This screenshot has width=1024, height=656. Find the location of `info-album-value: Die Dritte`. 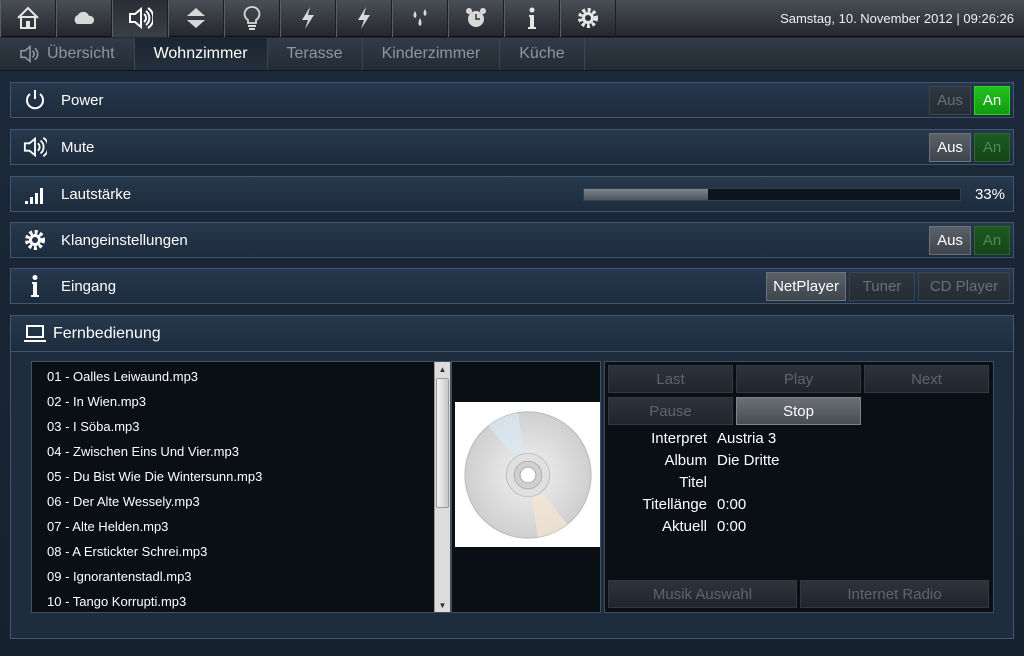

info-album-value: Die Dritte is located at coordinates (748, 460).